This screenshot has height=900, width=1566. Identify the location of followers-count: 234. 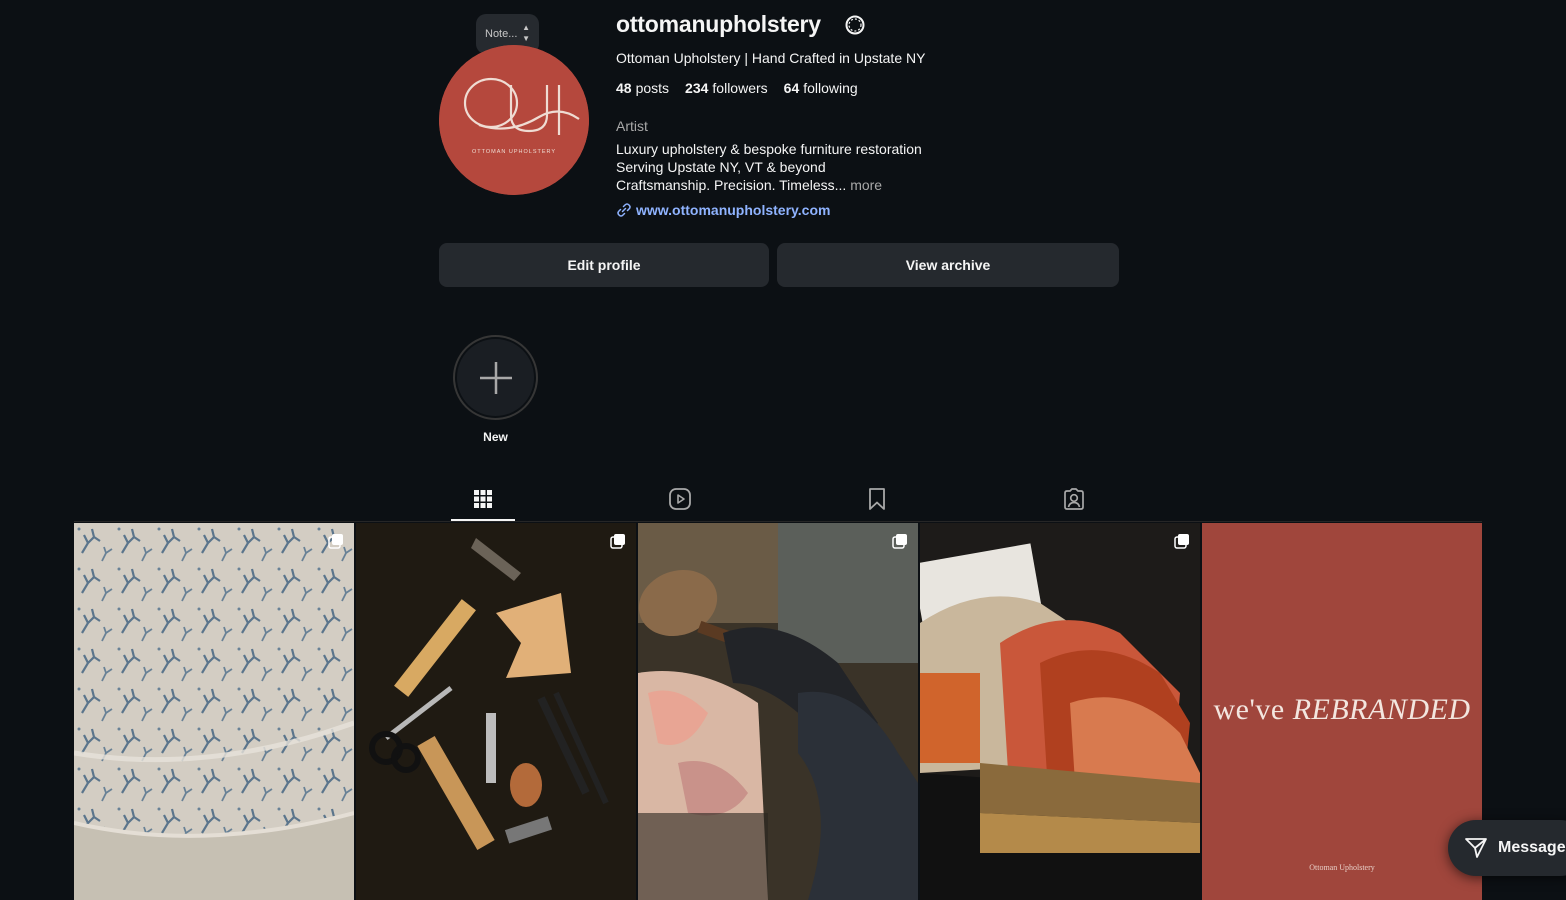
(697, 88).